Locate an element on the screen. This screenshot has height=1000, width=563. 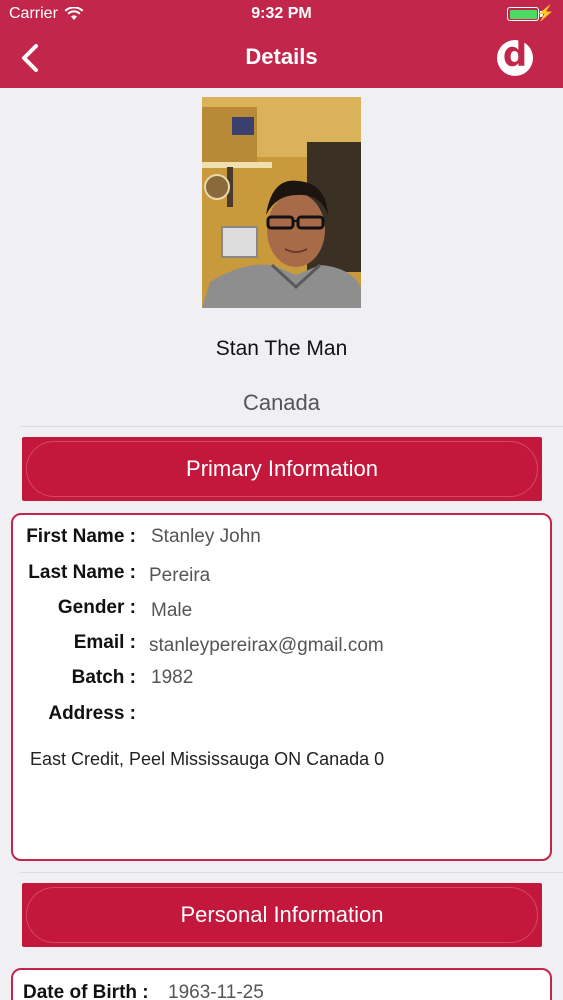
first-name-value: Stanley John is located at coordinates (206, 536).